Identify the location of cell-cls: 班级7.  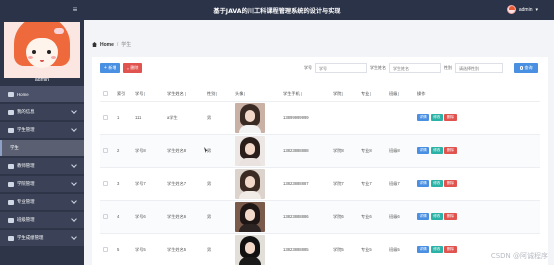
(400, 184).